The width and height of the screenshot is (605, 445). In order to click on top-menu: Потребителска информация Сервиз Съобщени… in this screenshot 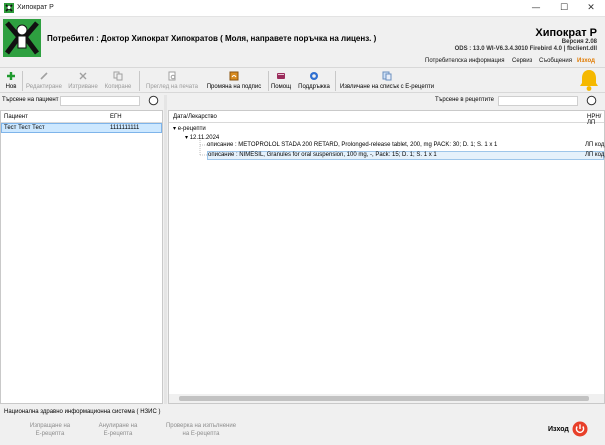, I will do `click(302, 62)`.